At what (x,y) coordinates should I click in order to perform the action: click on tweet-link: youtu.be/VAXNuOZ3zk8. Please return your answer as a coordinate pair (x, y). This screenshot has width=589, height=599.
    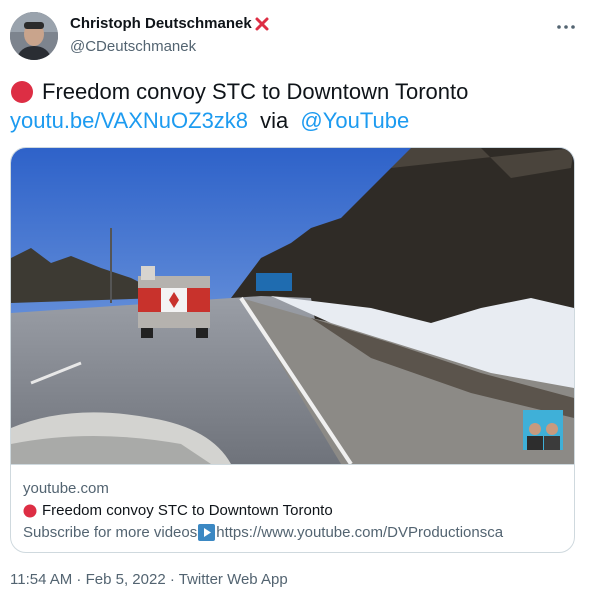
    Looking at the image, I should click on (129, 120).